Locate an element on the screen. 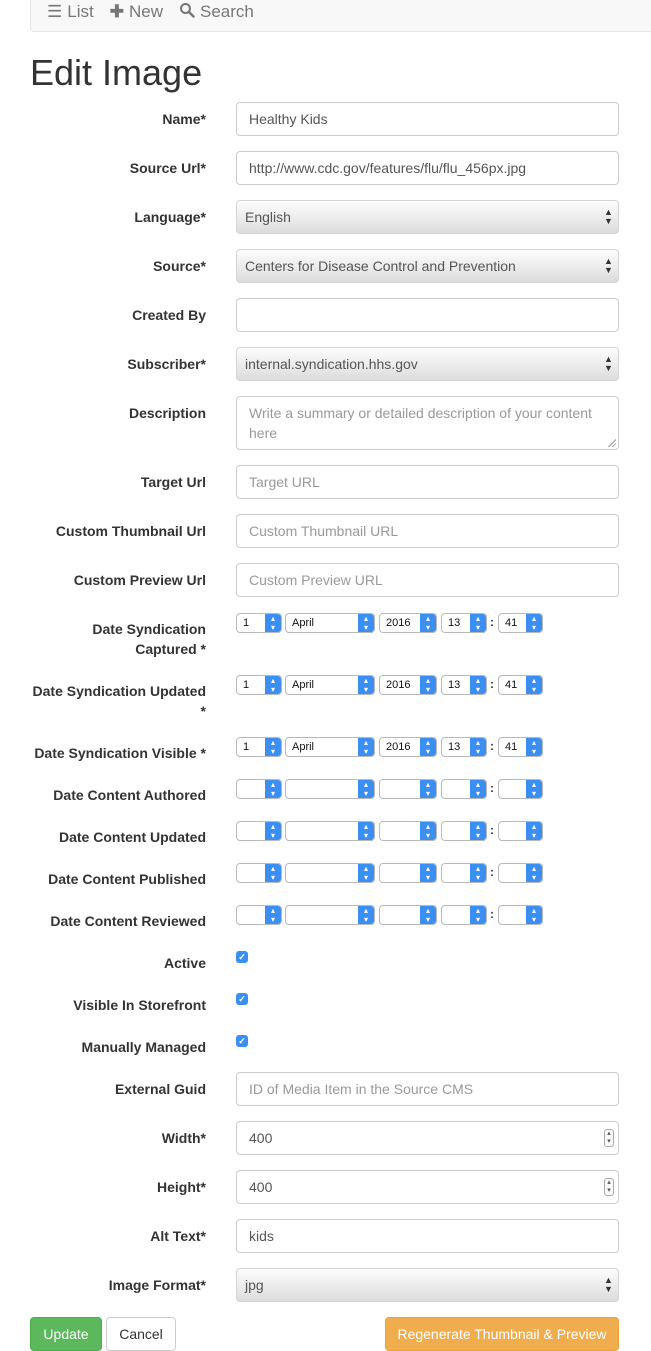 The image size is (651, 1351). top-nav: ☰ List ✚ New Search is located at coordinates (340, 16).